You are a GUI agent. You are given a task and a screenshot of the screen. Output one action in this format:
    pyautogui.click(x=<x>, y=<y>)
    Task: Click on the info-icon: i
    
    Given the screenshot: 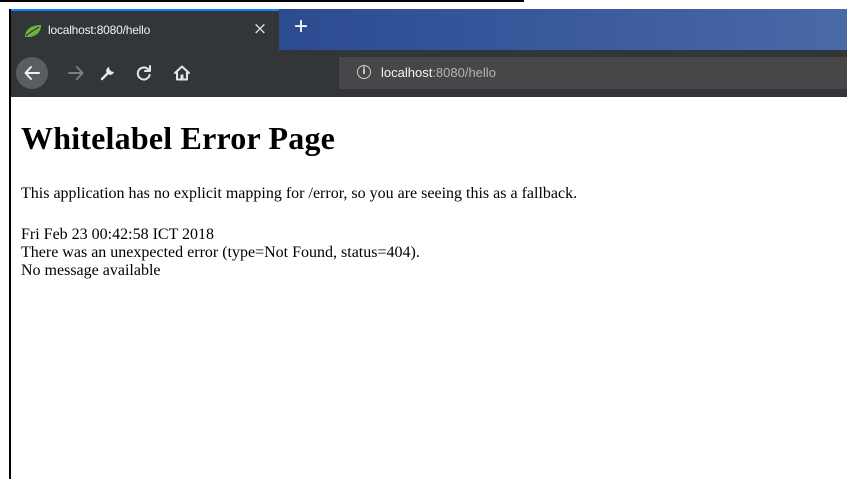 What is the action you would take?
    pyautogui.click(x=364, y=72)
    